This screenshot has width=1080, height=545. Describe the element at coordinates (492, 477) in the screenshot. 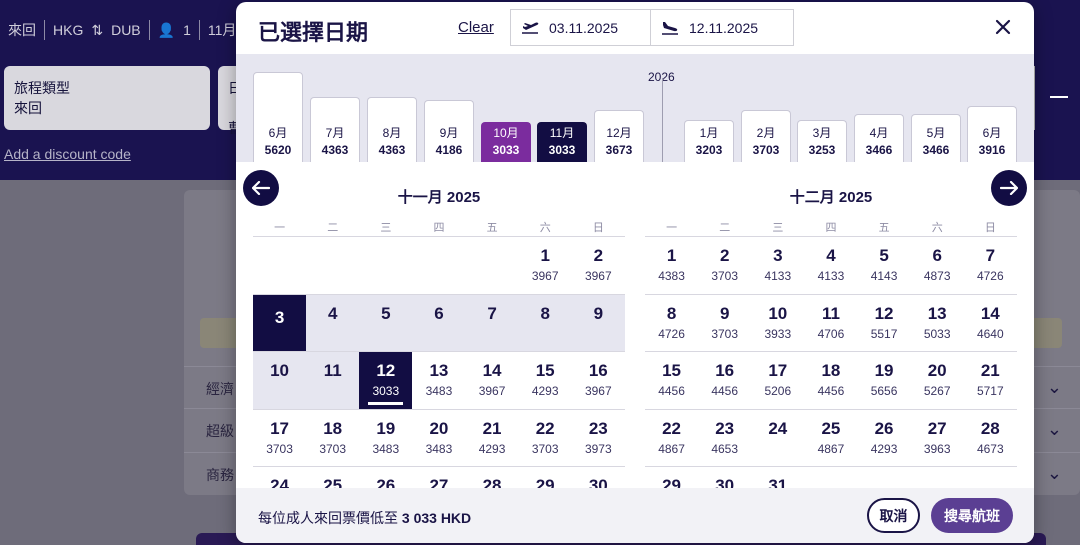

I see `day-cell: 28` at that location.